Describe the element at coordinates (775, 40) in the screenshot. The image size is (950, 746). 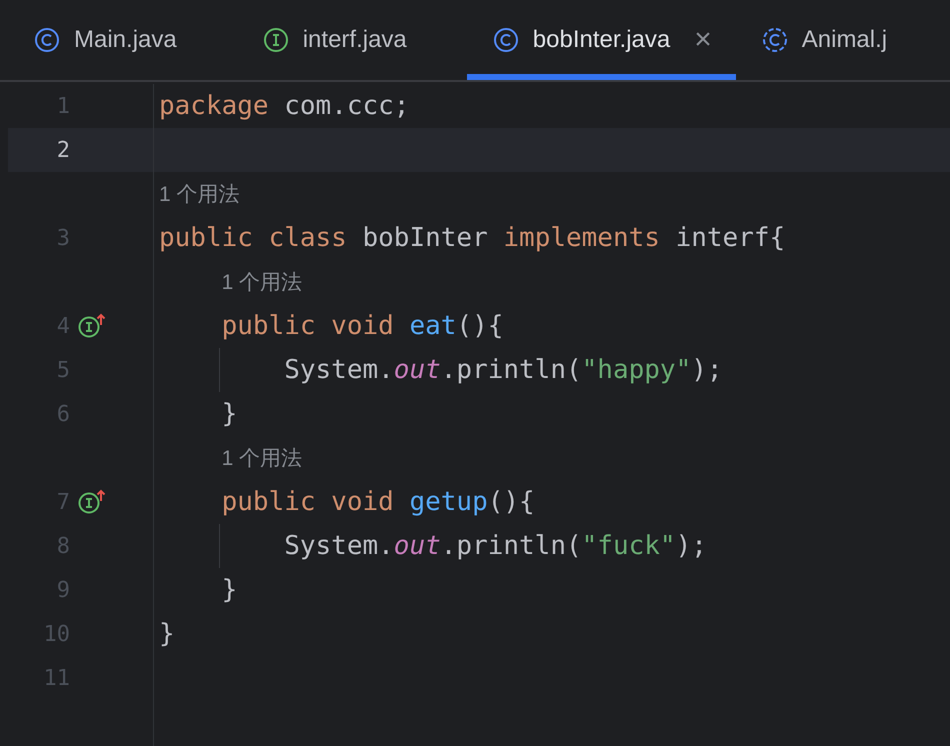
I see `abstract-class-icon` at that location.